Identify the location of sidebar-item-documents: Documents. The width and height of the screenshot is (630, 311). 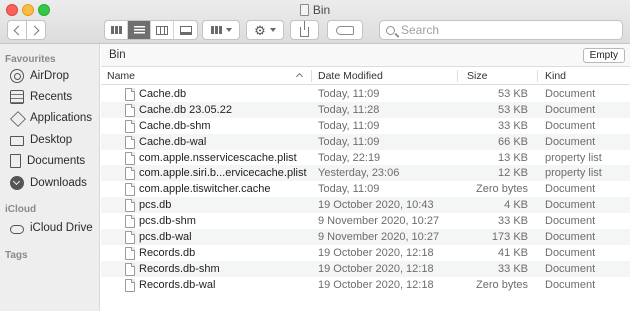
(47, 161).